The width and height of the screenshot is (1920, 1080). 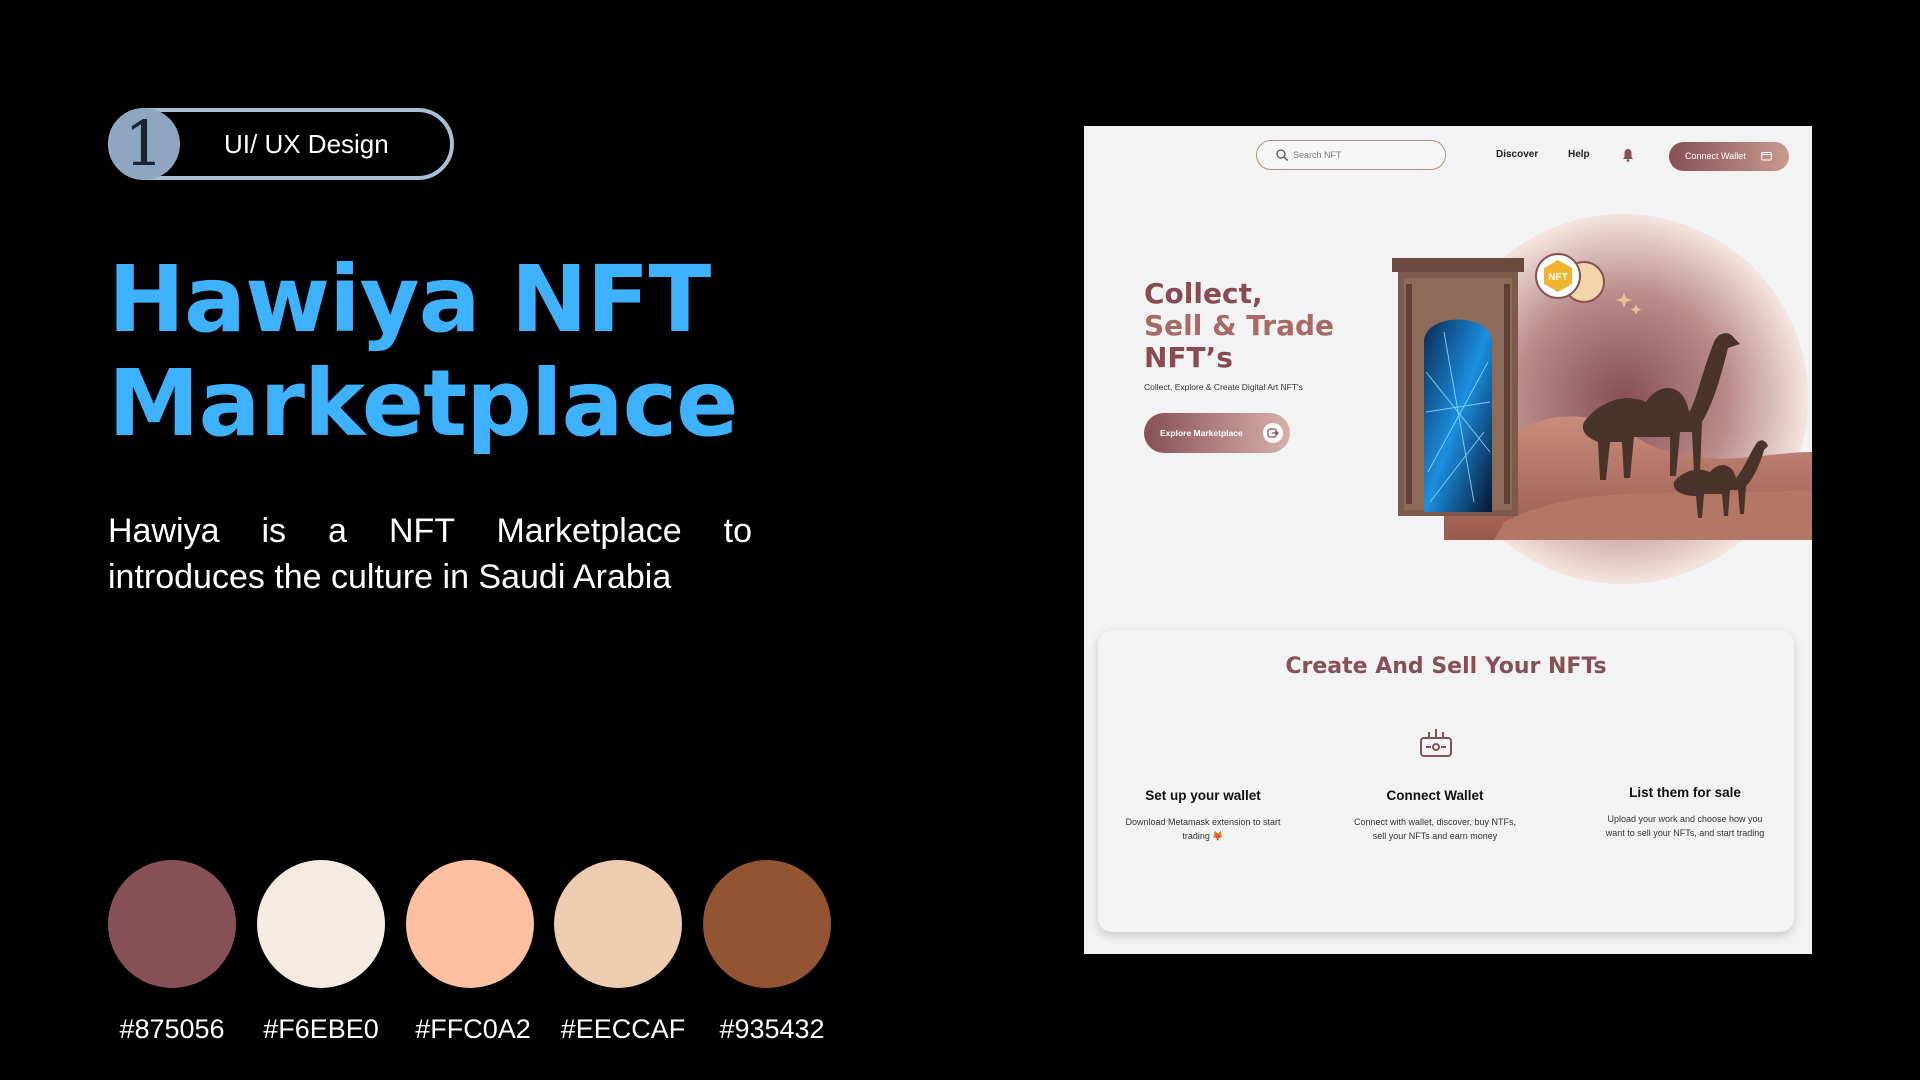 What do you see at coordinates (1436, 743) in the screenshot?
I see `wallet-device-icon` at bounding box center [1436, 743].